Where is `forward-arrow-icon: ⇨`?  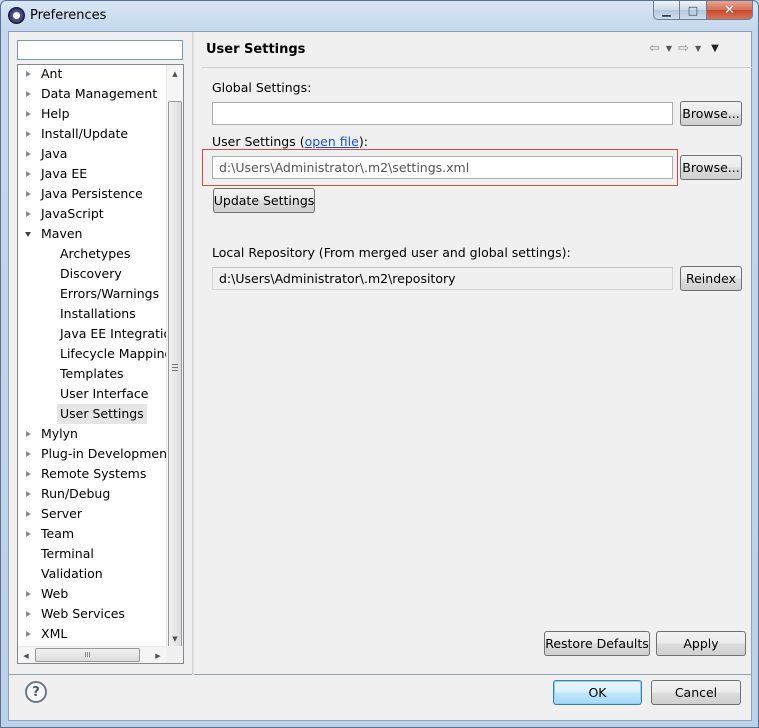
forward-arrow-icon: ⇨ is located at coordinates (683, 48).